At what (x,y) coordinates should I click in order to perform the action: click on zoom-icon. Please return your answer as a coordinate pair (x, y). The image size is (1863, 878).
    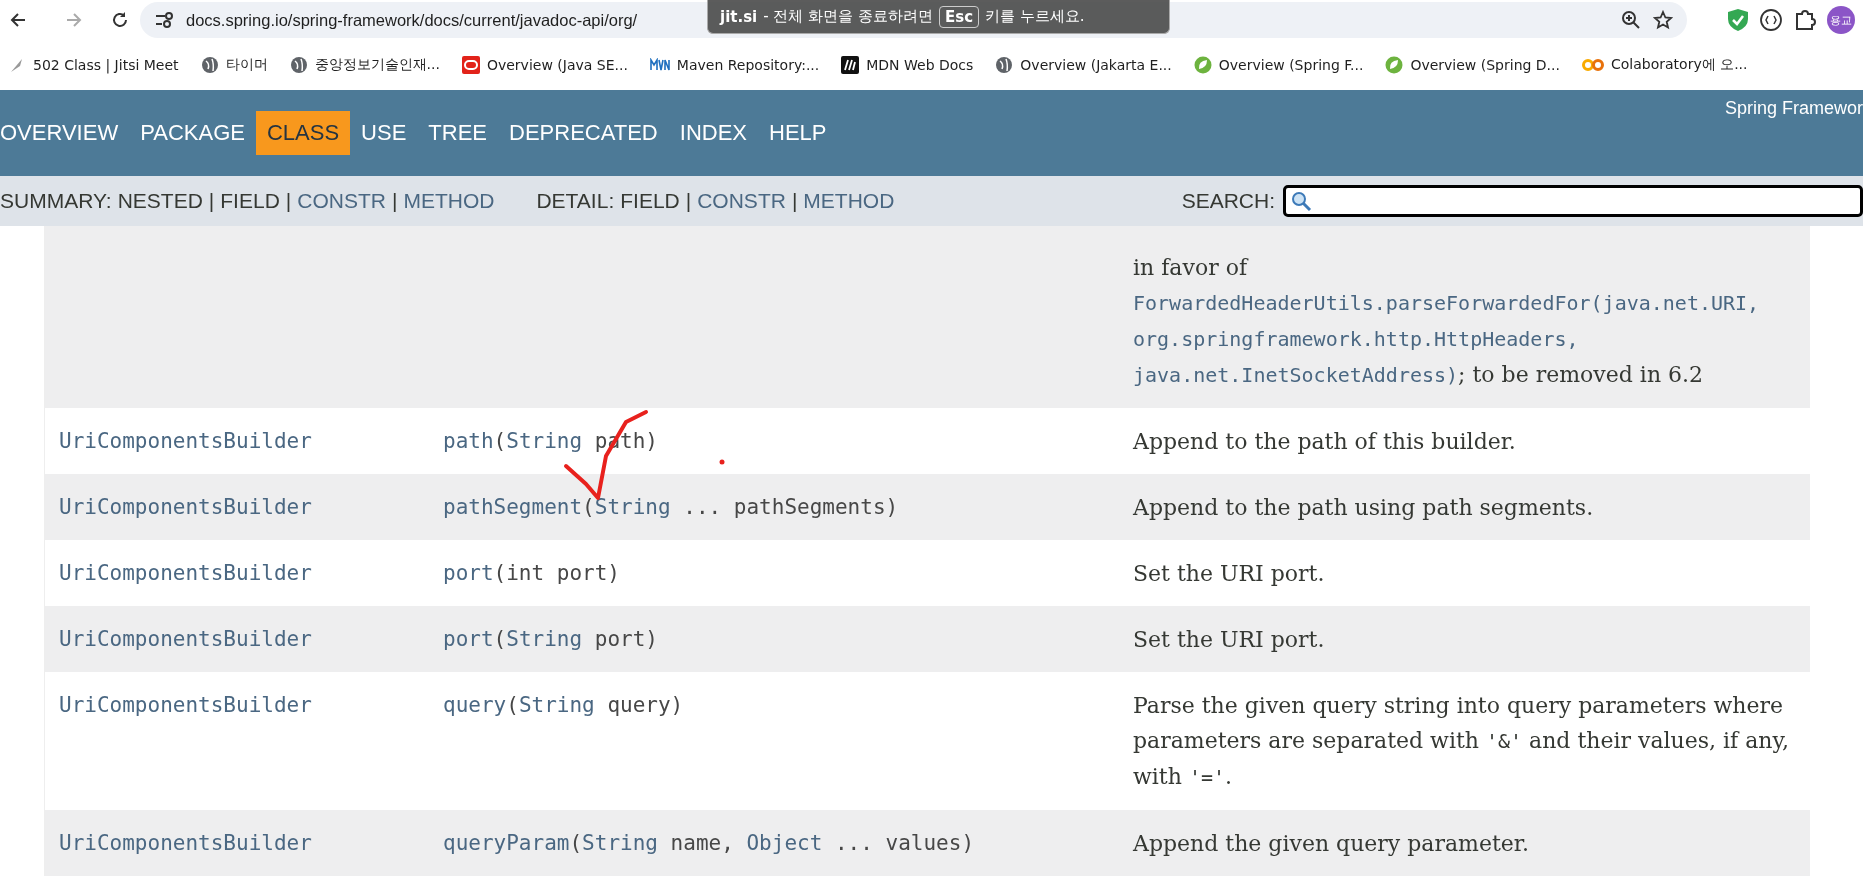
    Looking at the image, I should click on (1631, 20).